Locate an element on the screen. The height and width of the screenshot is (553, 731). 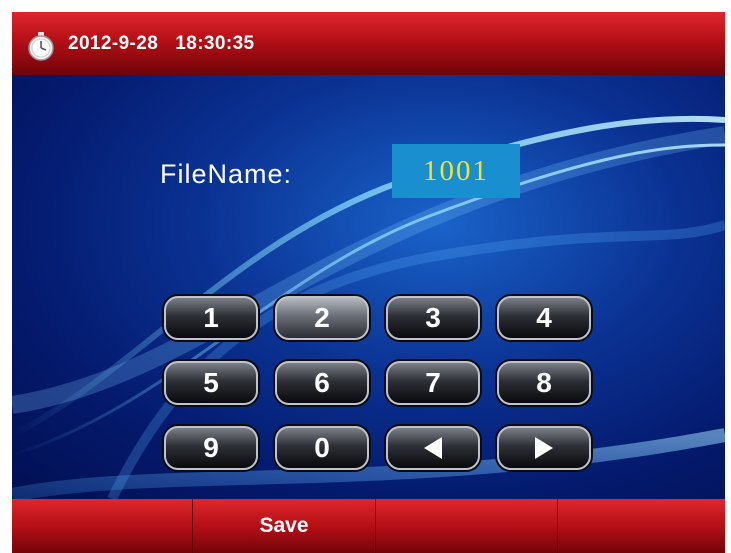
softkey-bar: Save is located at coordinates (368, 526).